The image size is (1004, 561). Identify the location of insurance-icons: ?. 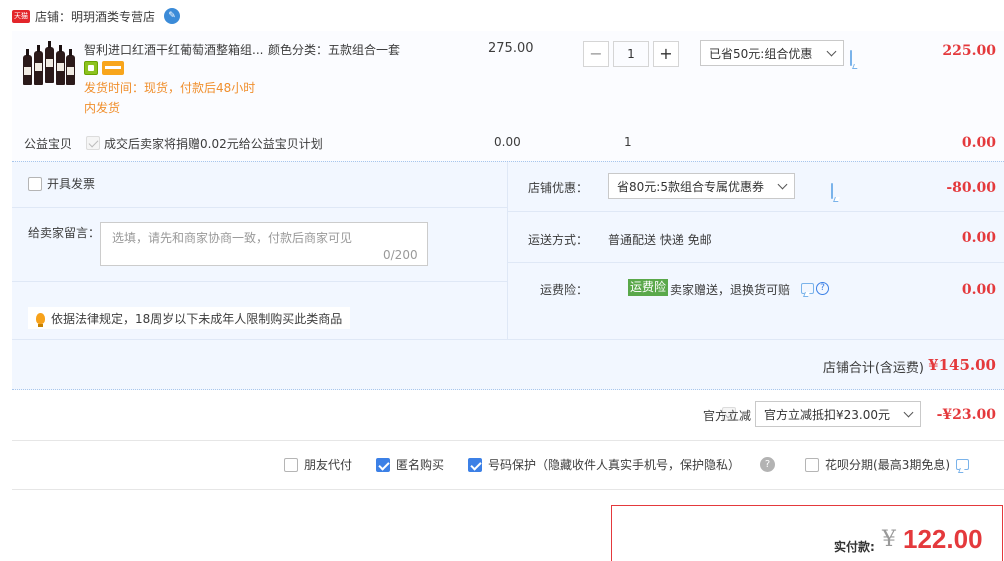
(815, 288).